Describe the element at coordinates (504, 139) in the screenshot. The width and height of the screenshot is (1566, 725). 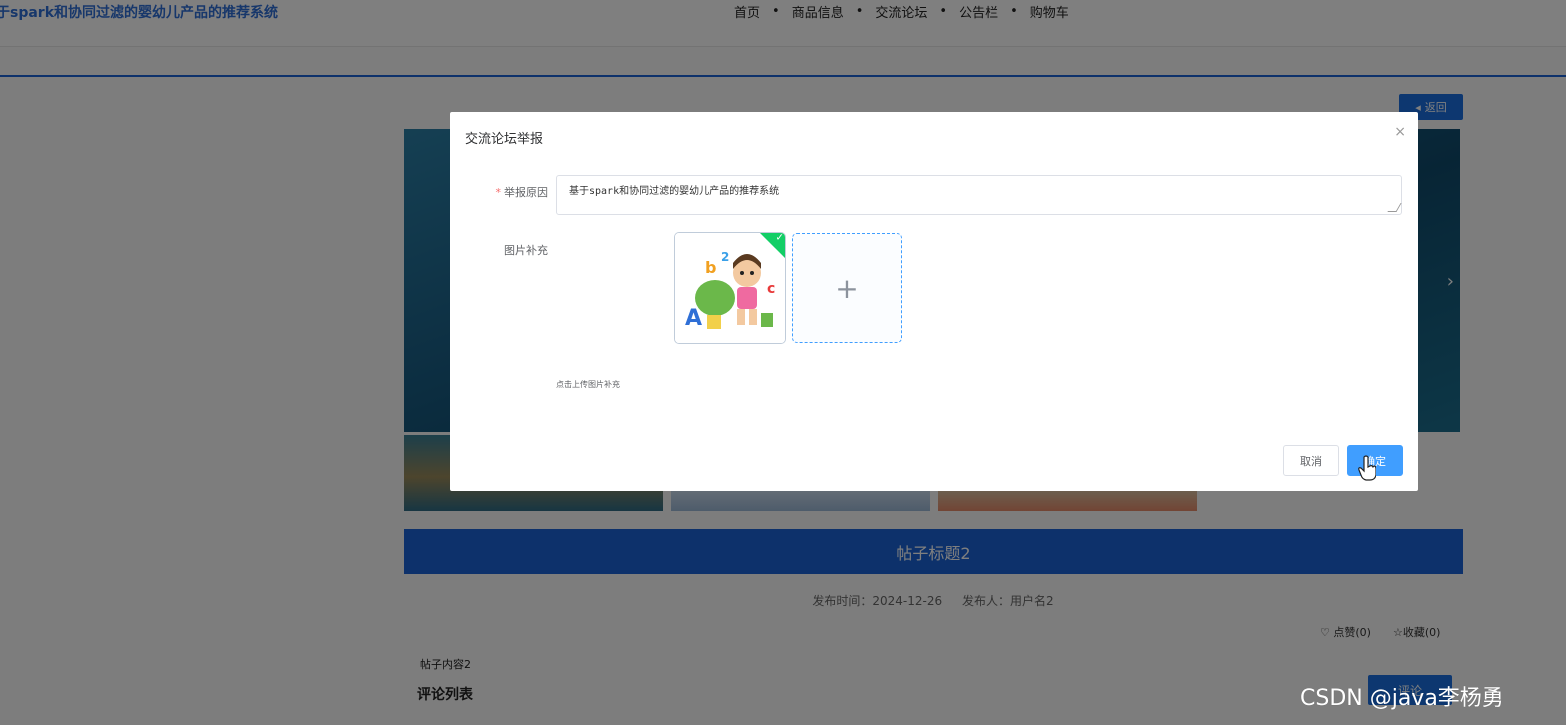
I see `dialog-title: 交流论坛举报` at that location.